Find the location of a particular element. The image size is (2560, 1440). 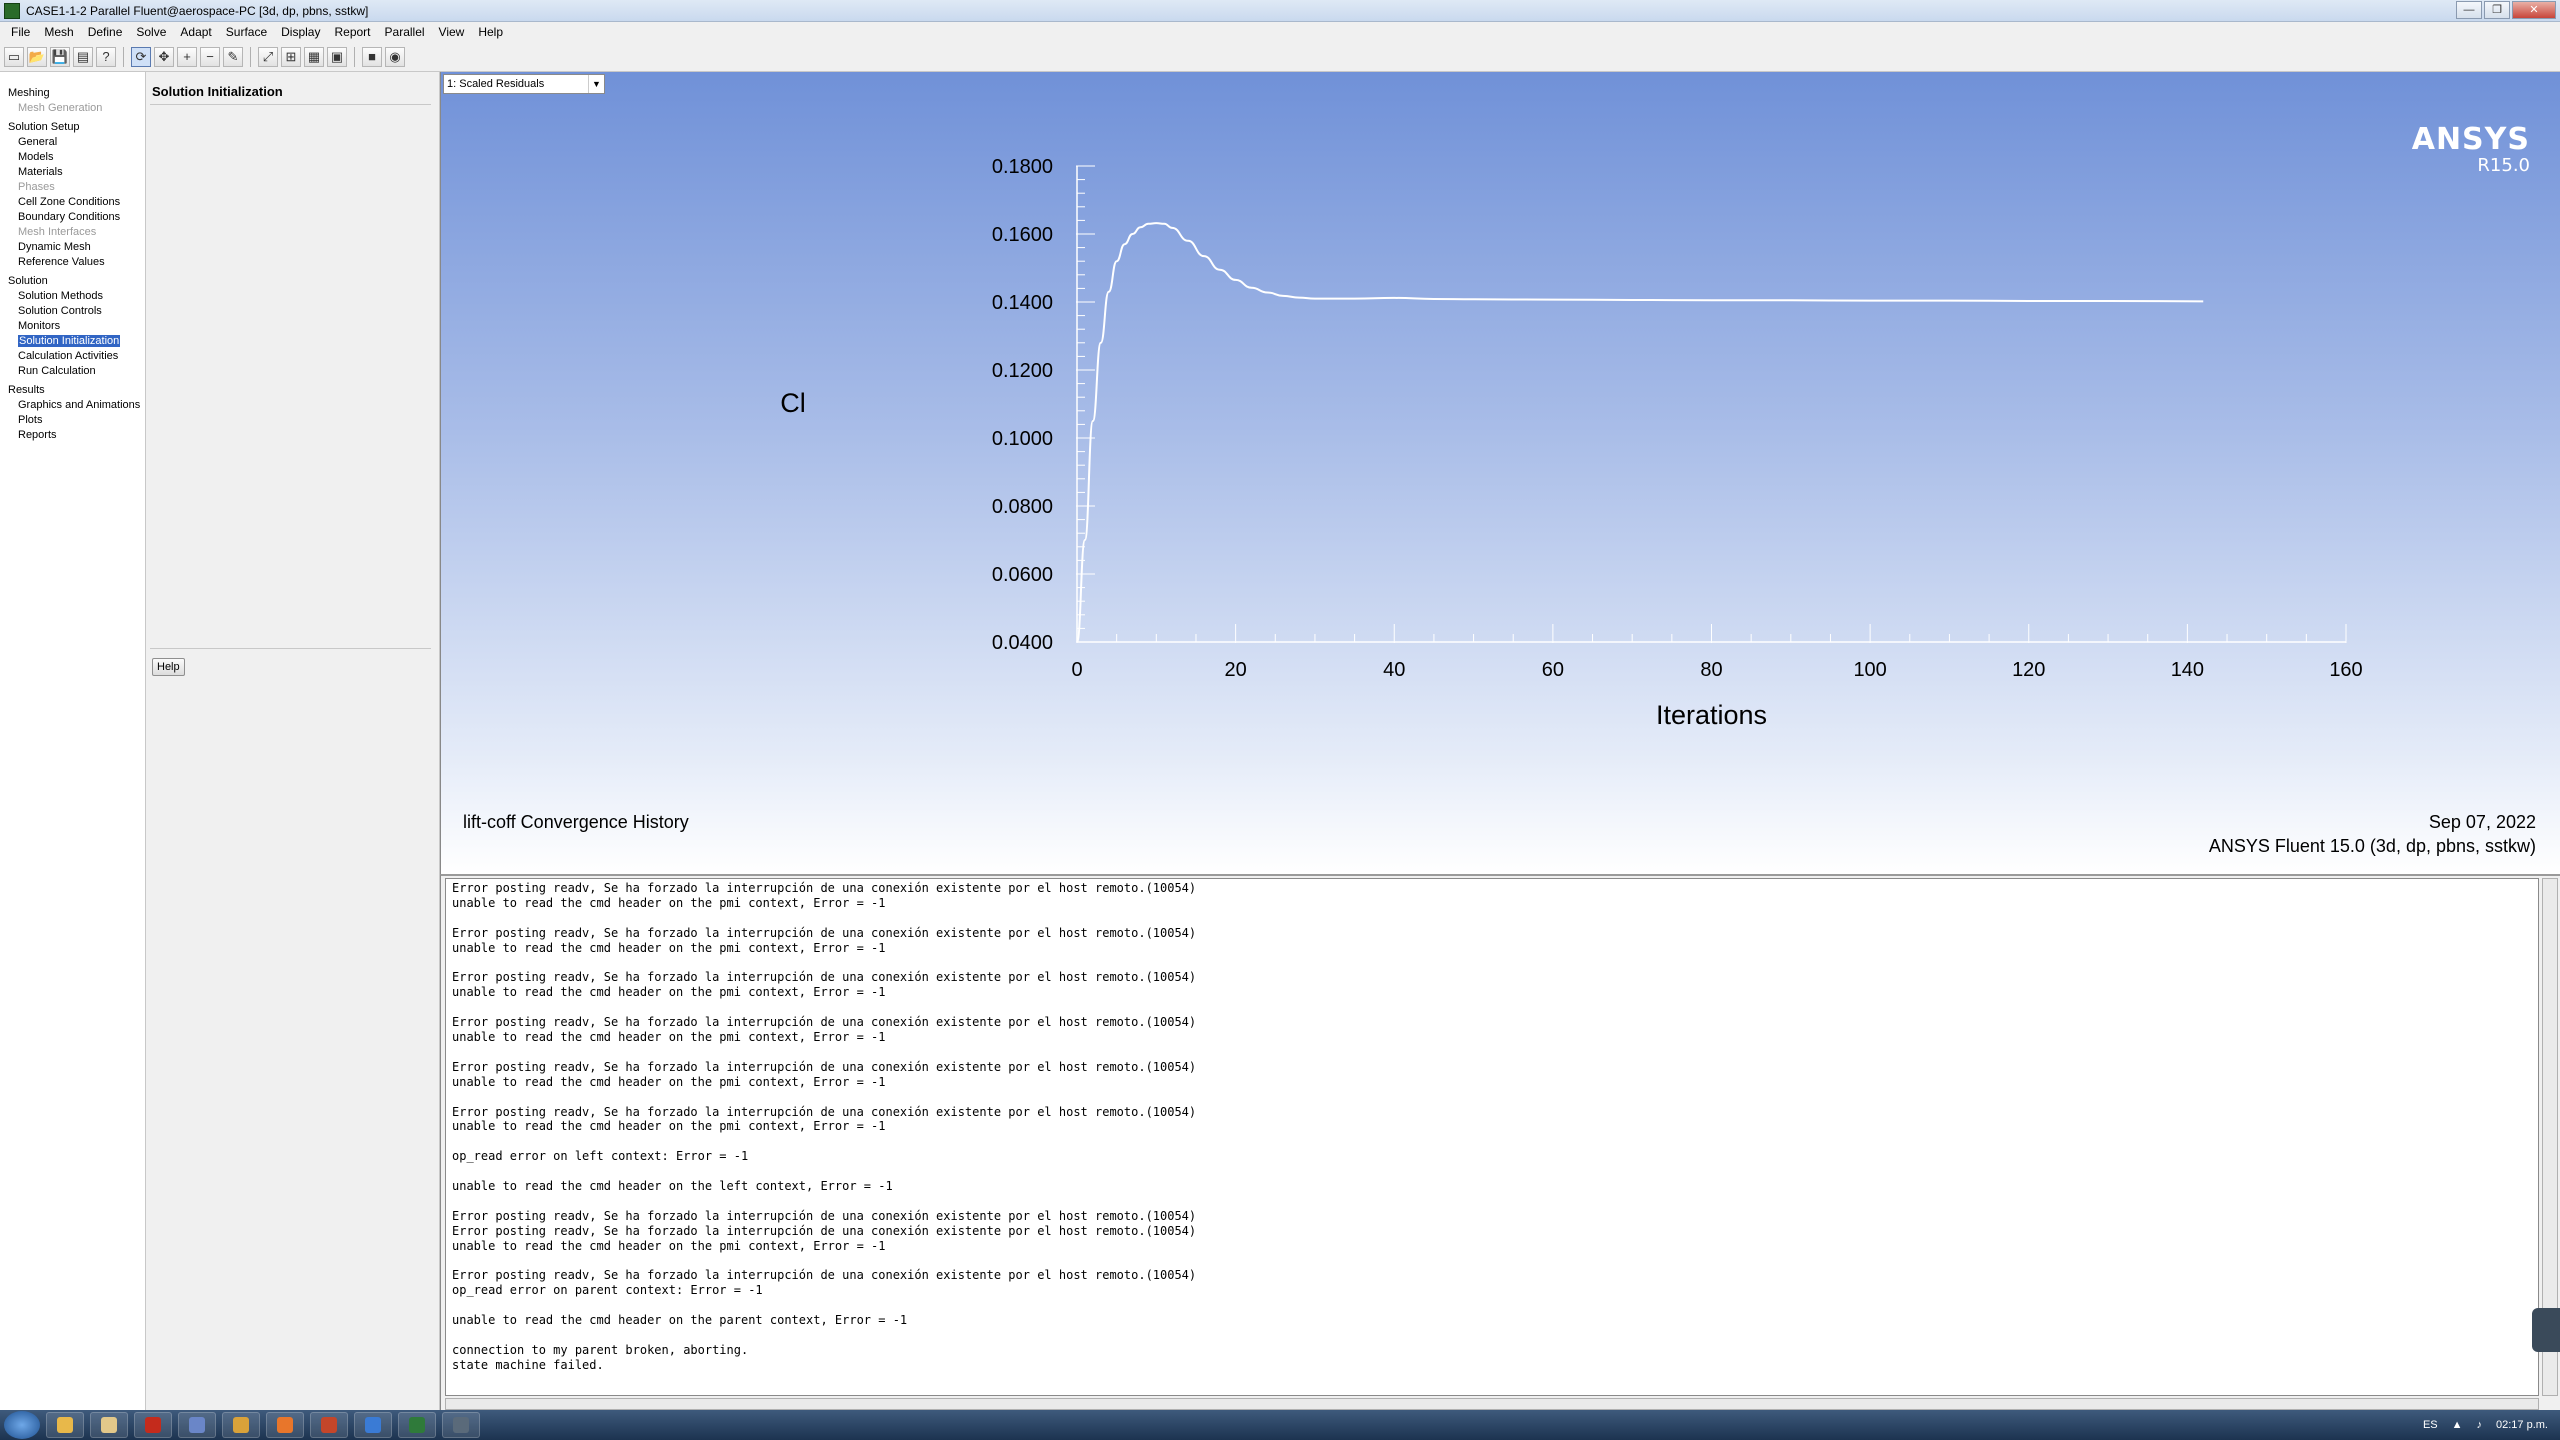

tree-item-phases: Phases is located at coordinates (72, 187).